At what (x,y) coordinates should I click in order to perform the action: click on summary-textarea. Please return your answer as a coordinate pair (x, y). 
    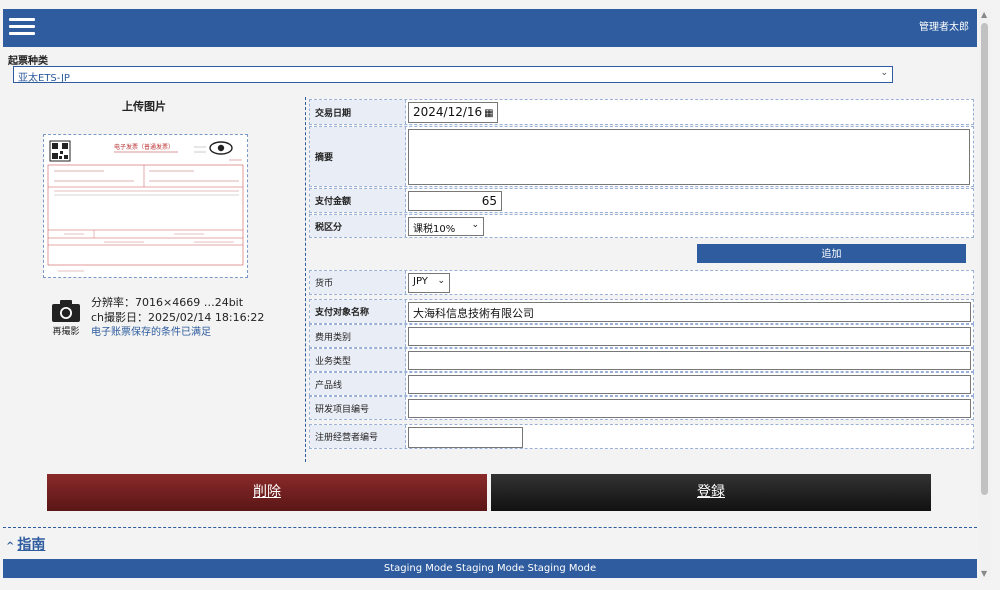
    Looking at the image, I should click on (689, 157).